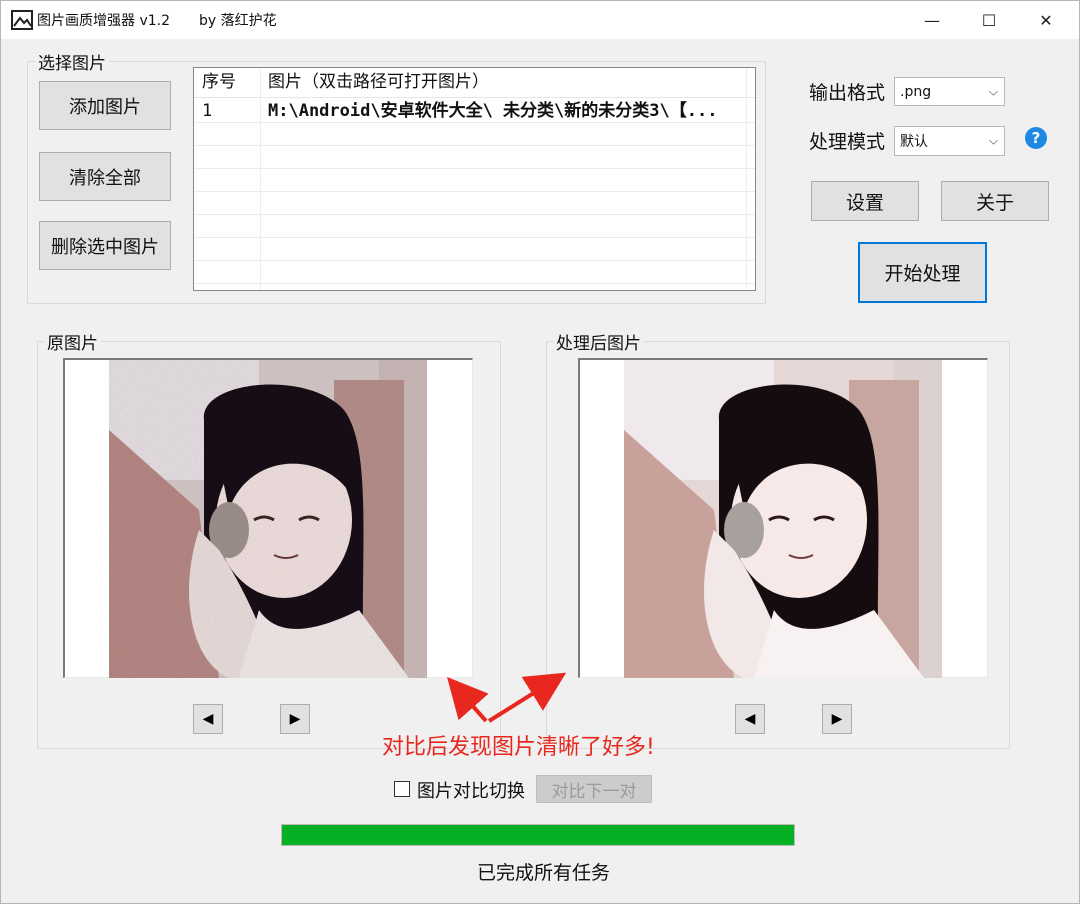 The width and height of the screenshot is (1080, 904). What do you see at coordinates (103, 21) in the screenshot?
I see `window-title: 图片画质增强器 v1.2` at bounding box center [103, 21].